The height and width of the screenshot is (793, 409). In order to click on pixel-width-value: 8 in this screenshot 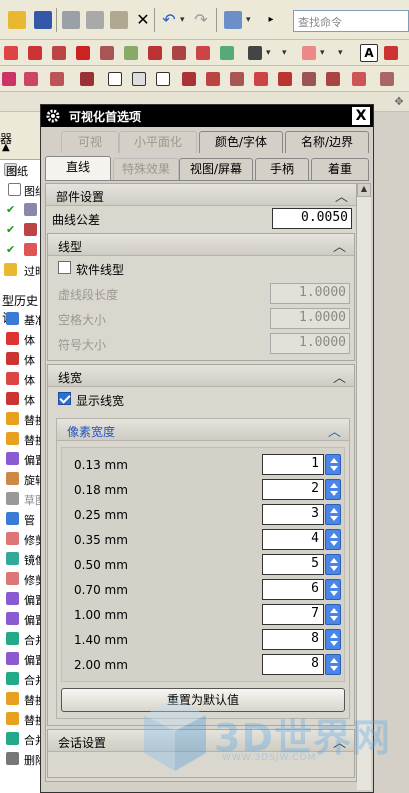, I will do `click(293, 664)`.